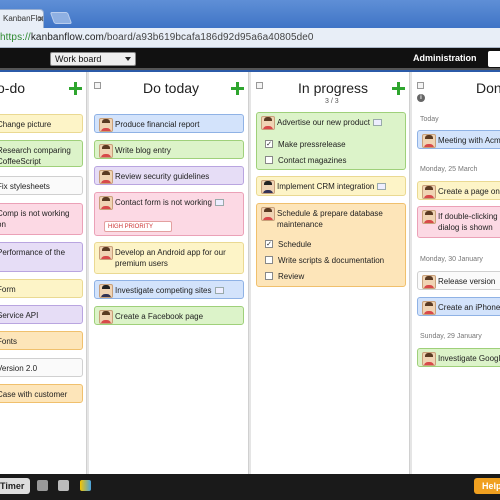 This screenshot has width=500, height=500. I want to click on wip-limit: 3 / 3, so click(332, 101).